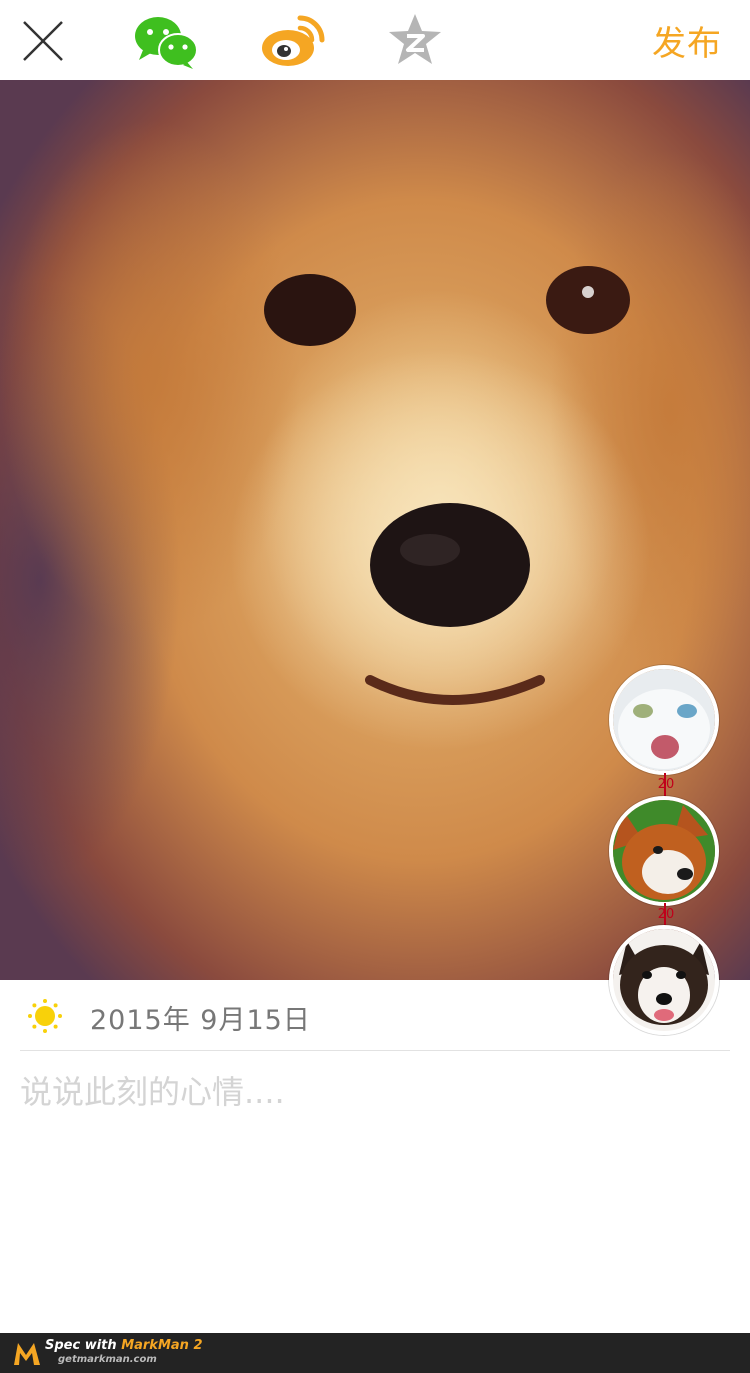  What do you see at coordinates (310, 1092) in the screenshot?
I see `mood-input` at bounding box center [310, 1092].